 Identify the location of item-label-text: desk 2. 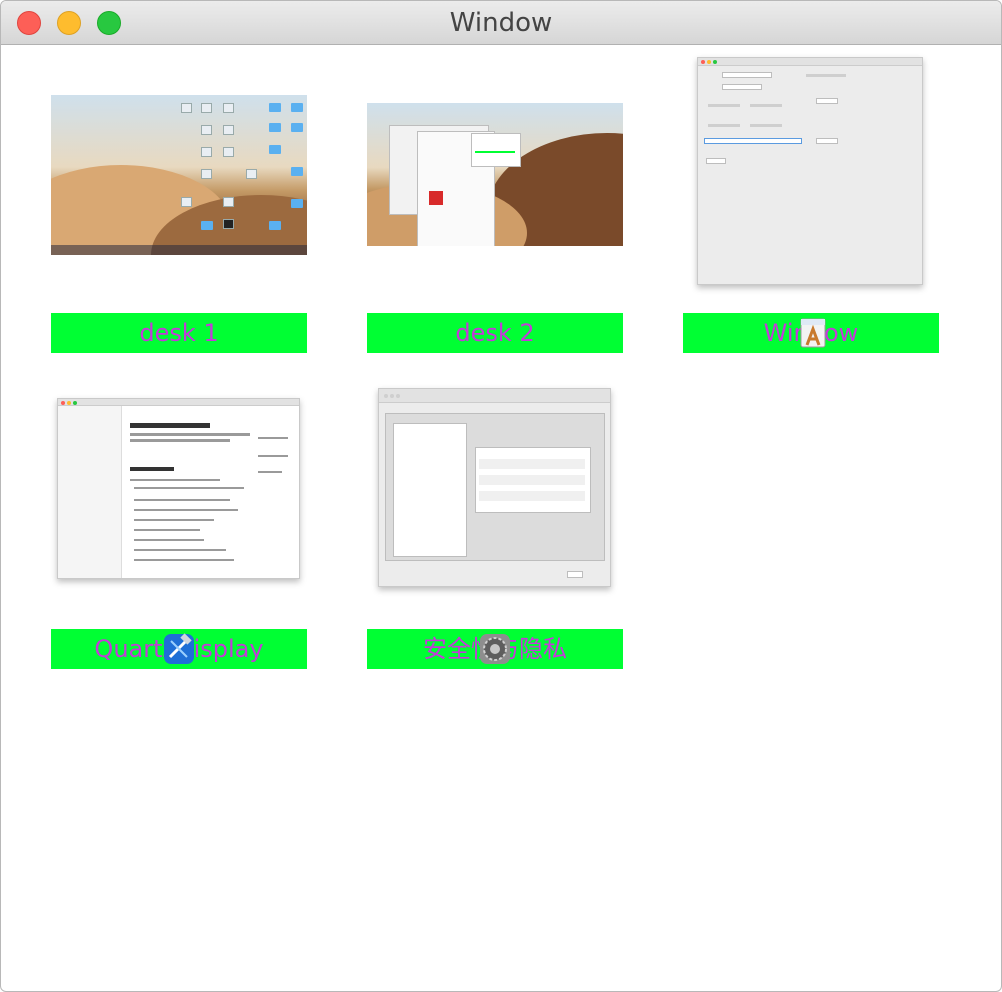
(495, 333).